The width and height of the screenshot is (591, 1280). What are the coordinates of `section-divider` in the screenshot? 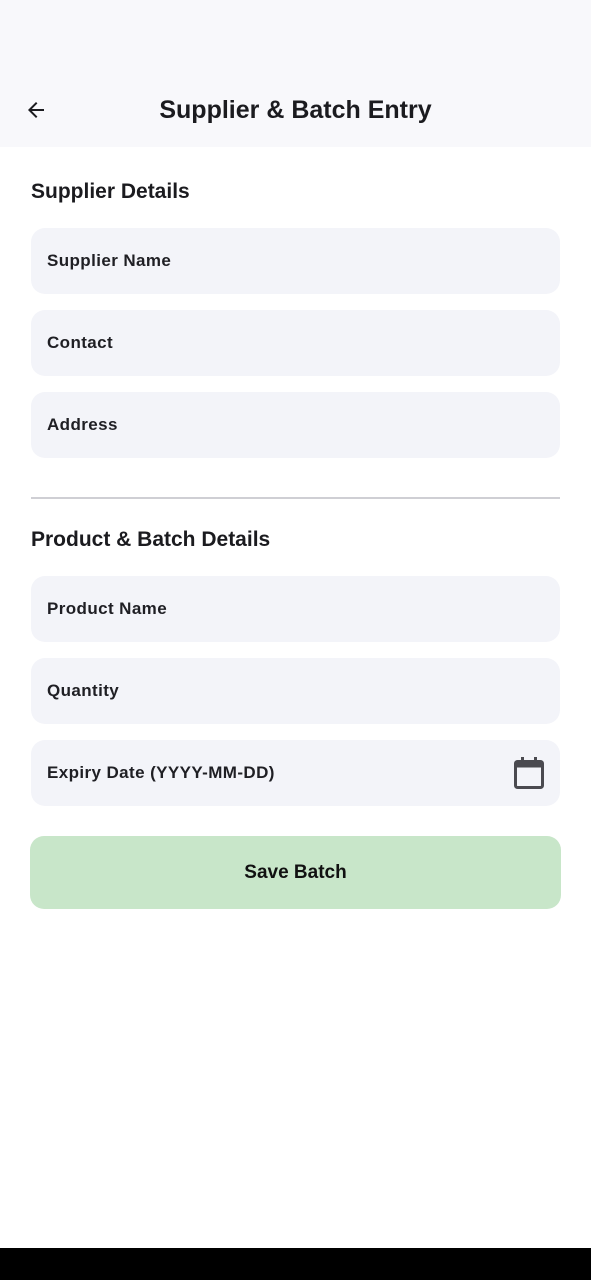 It's located at (295, 498).